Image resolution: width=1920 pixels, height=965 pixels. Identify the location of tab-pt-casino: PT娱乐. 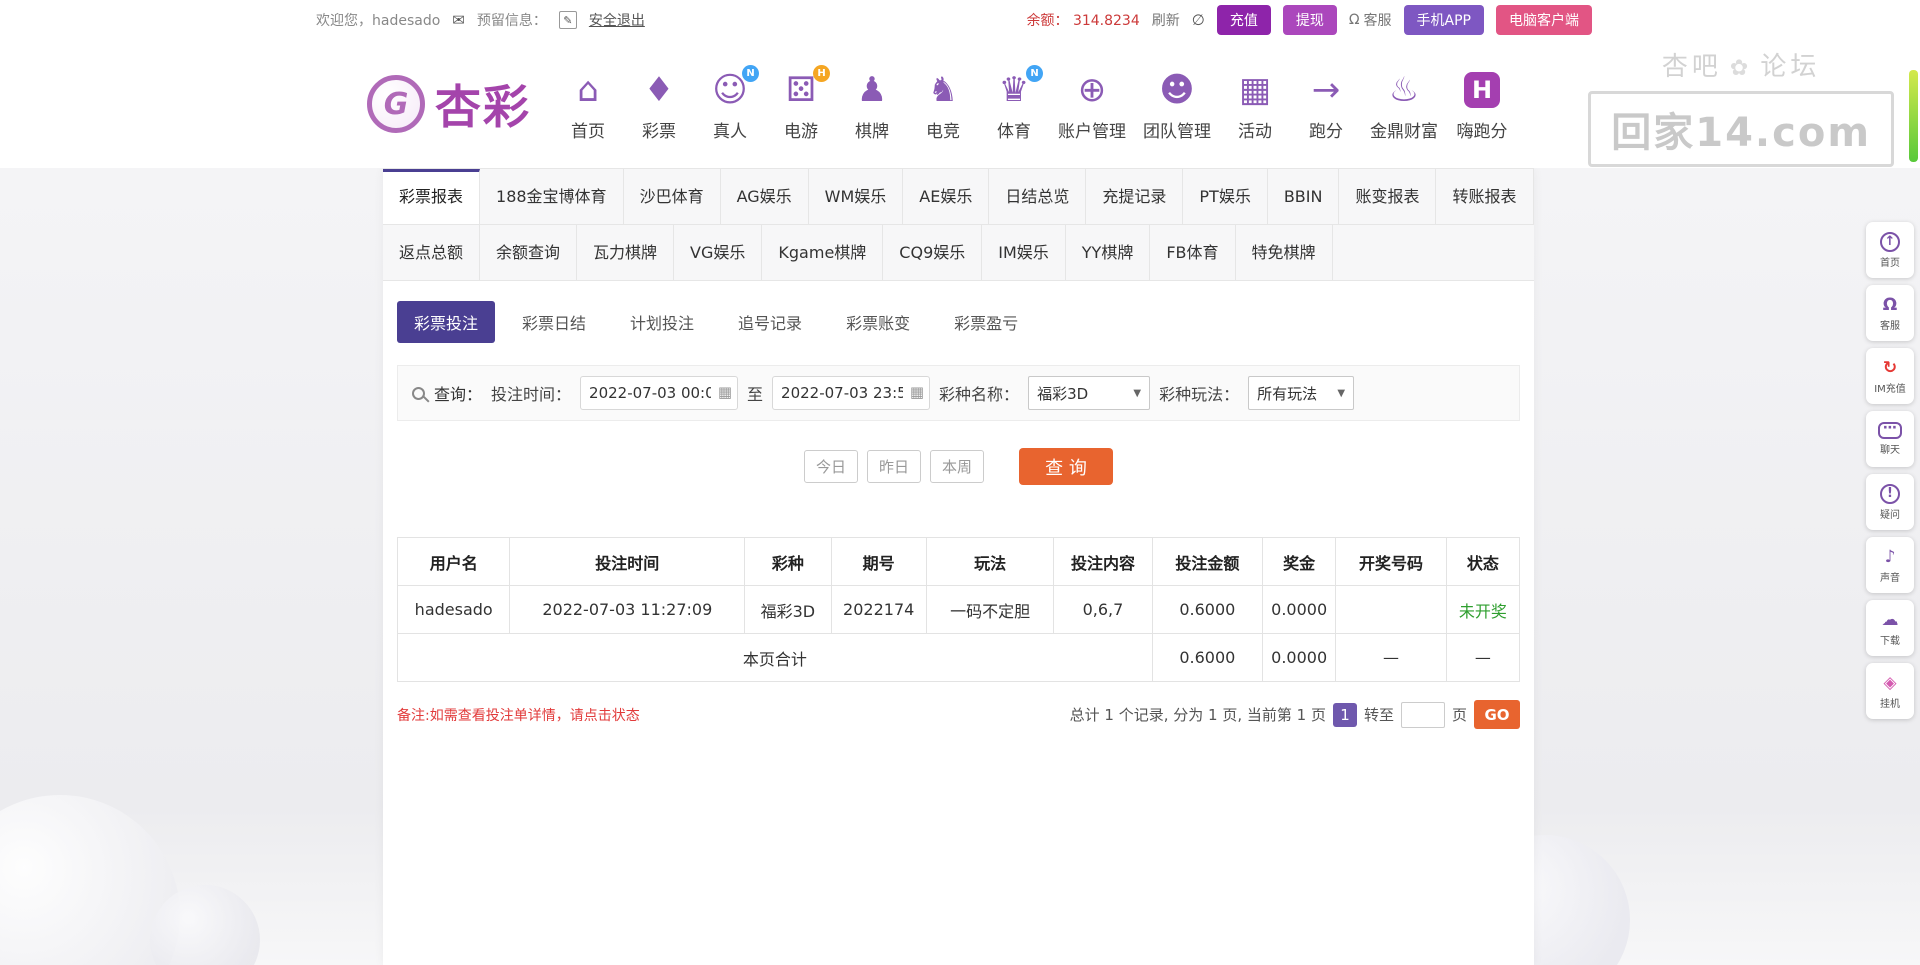
(1225, 196).